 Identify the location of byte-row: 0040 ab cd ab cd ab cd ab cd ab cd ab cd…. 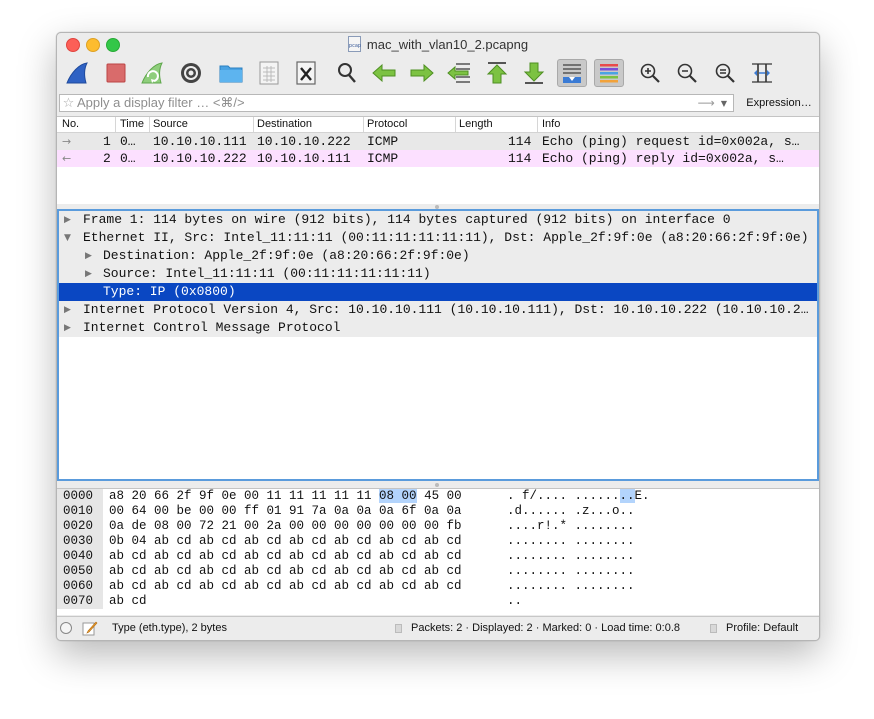
(438, 556).